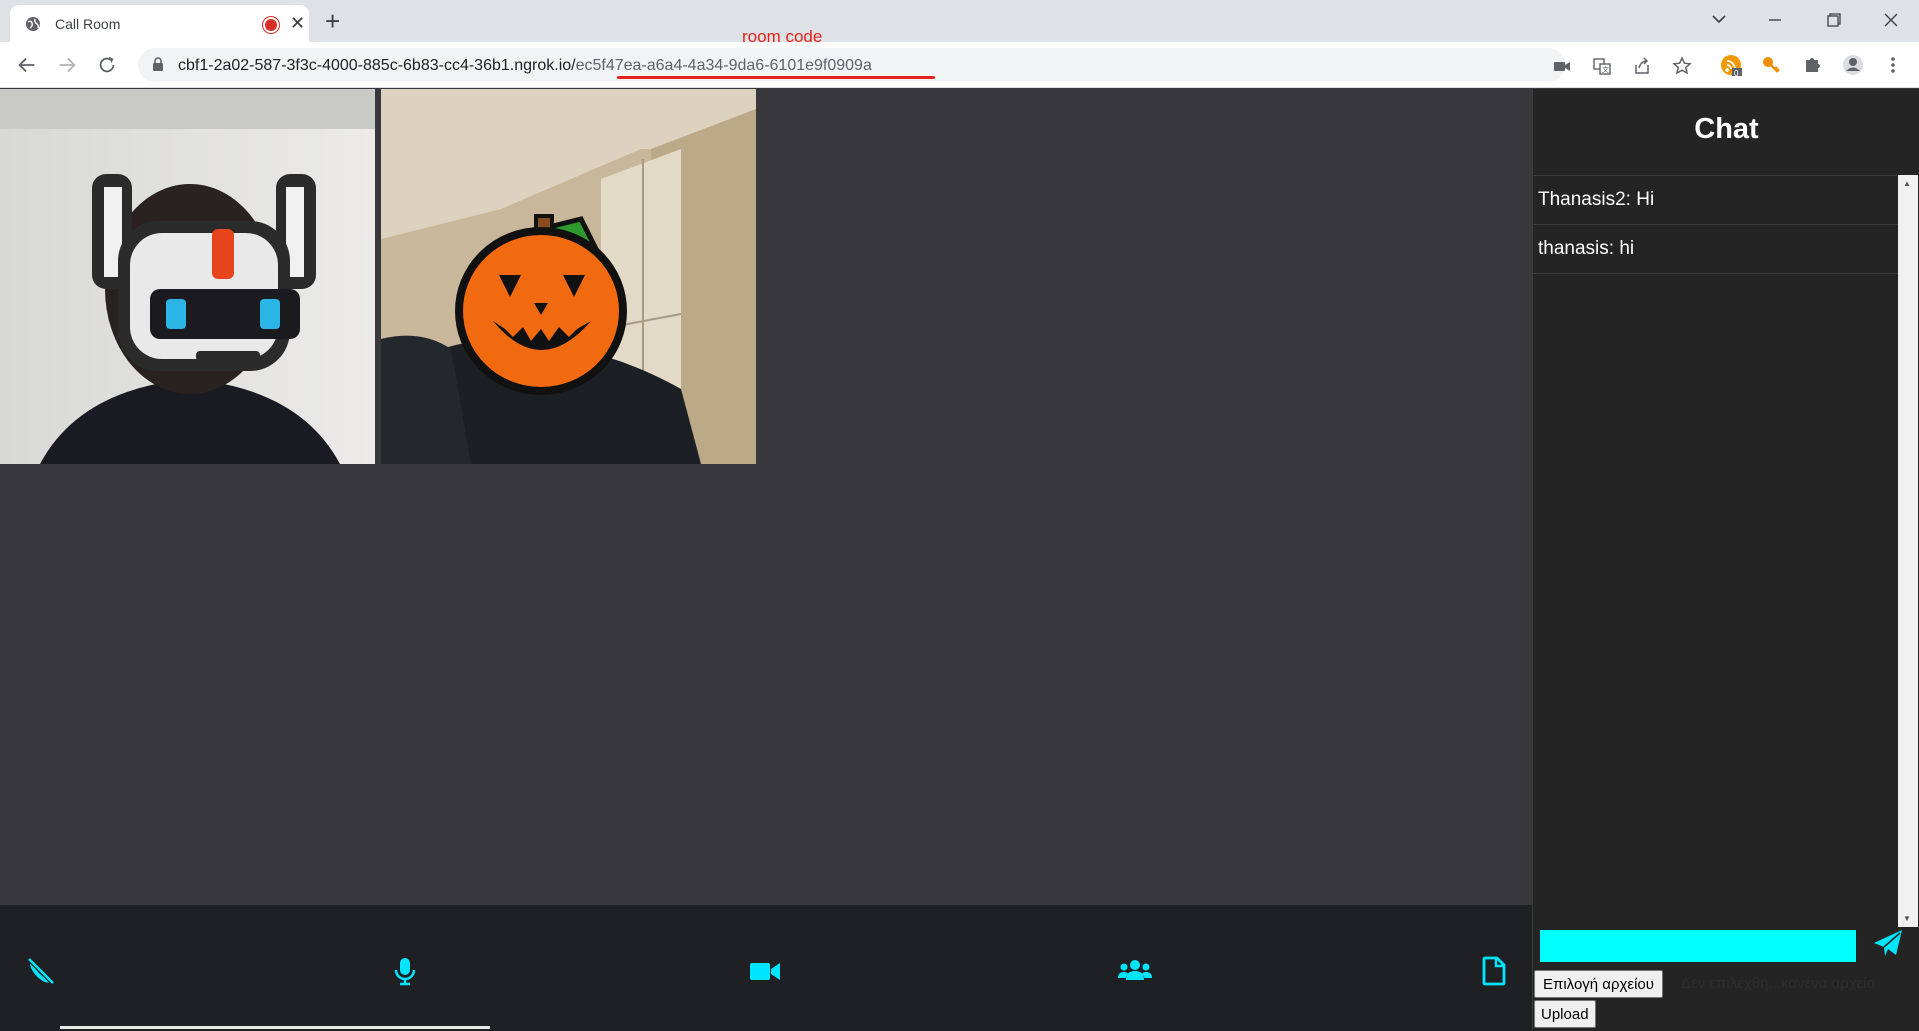  What do you see at coordinates (297, 23) in the screenshot?
I see `tab-close-icon: ✕` at bounding box center [297, 23].